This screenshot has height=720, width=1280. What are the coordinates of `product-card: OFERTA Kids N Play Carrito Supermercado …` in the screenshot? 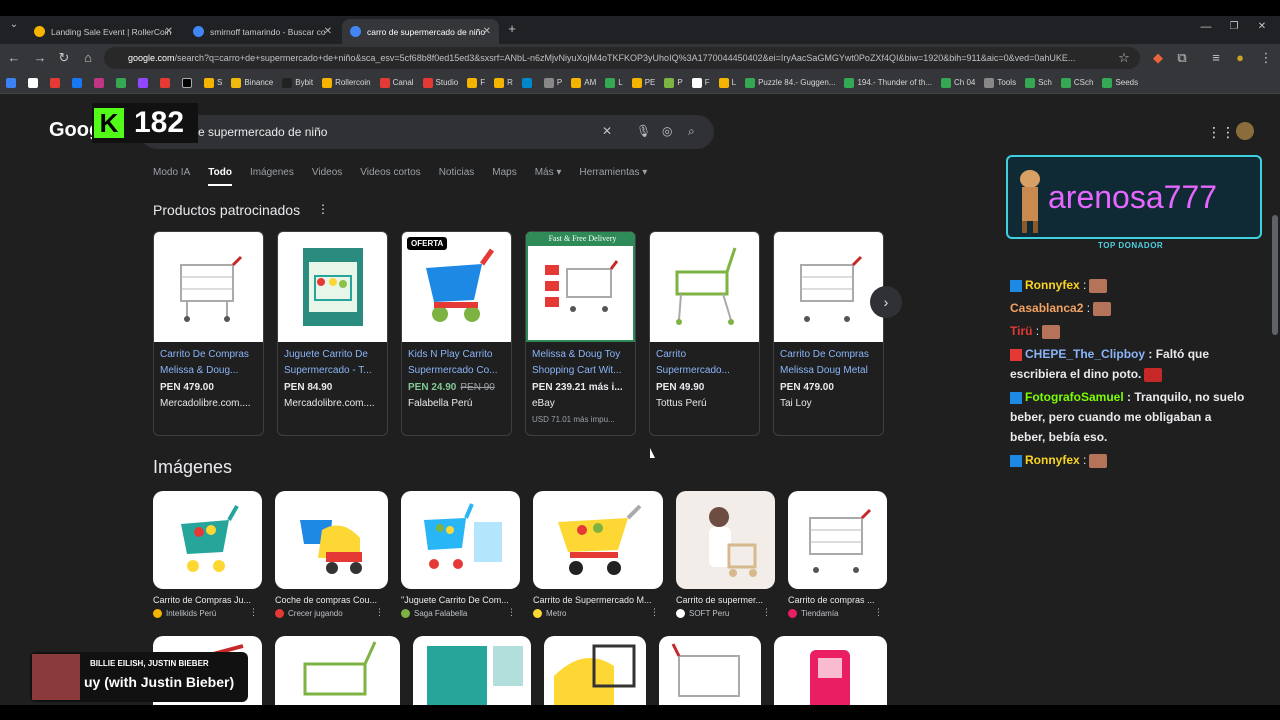 It's located at (456, 333).